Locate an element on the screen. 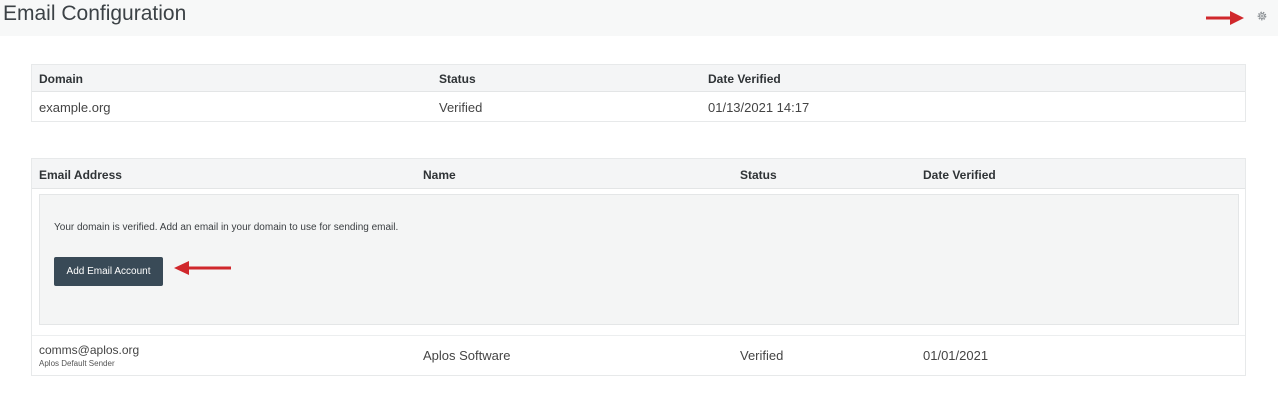 The image size is (1278, 403). column-header-email-address: Email Address is located at coordinates (80, 175).